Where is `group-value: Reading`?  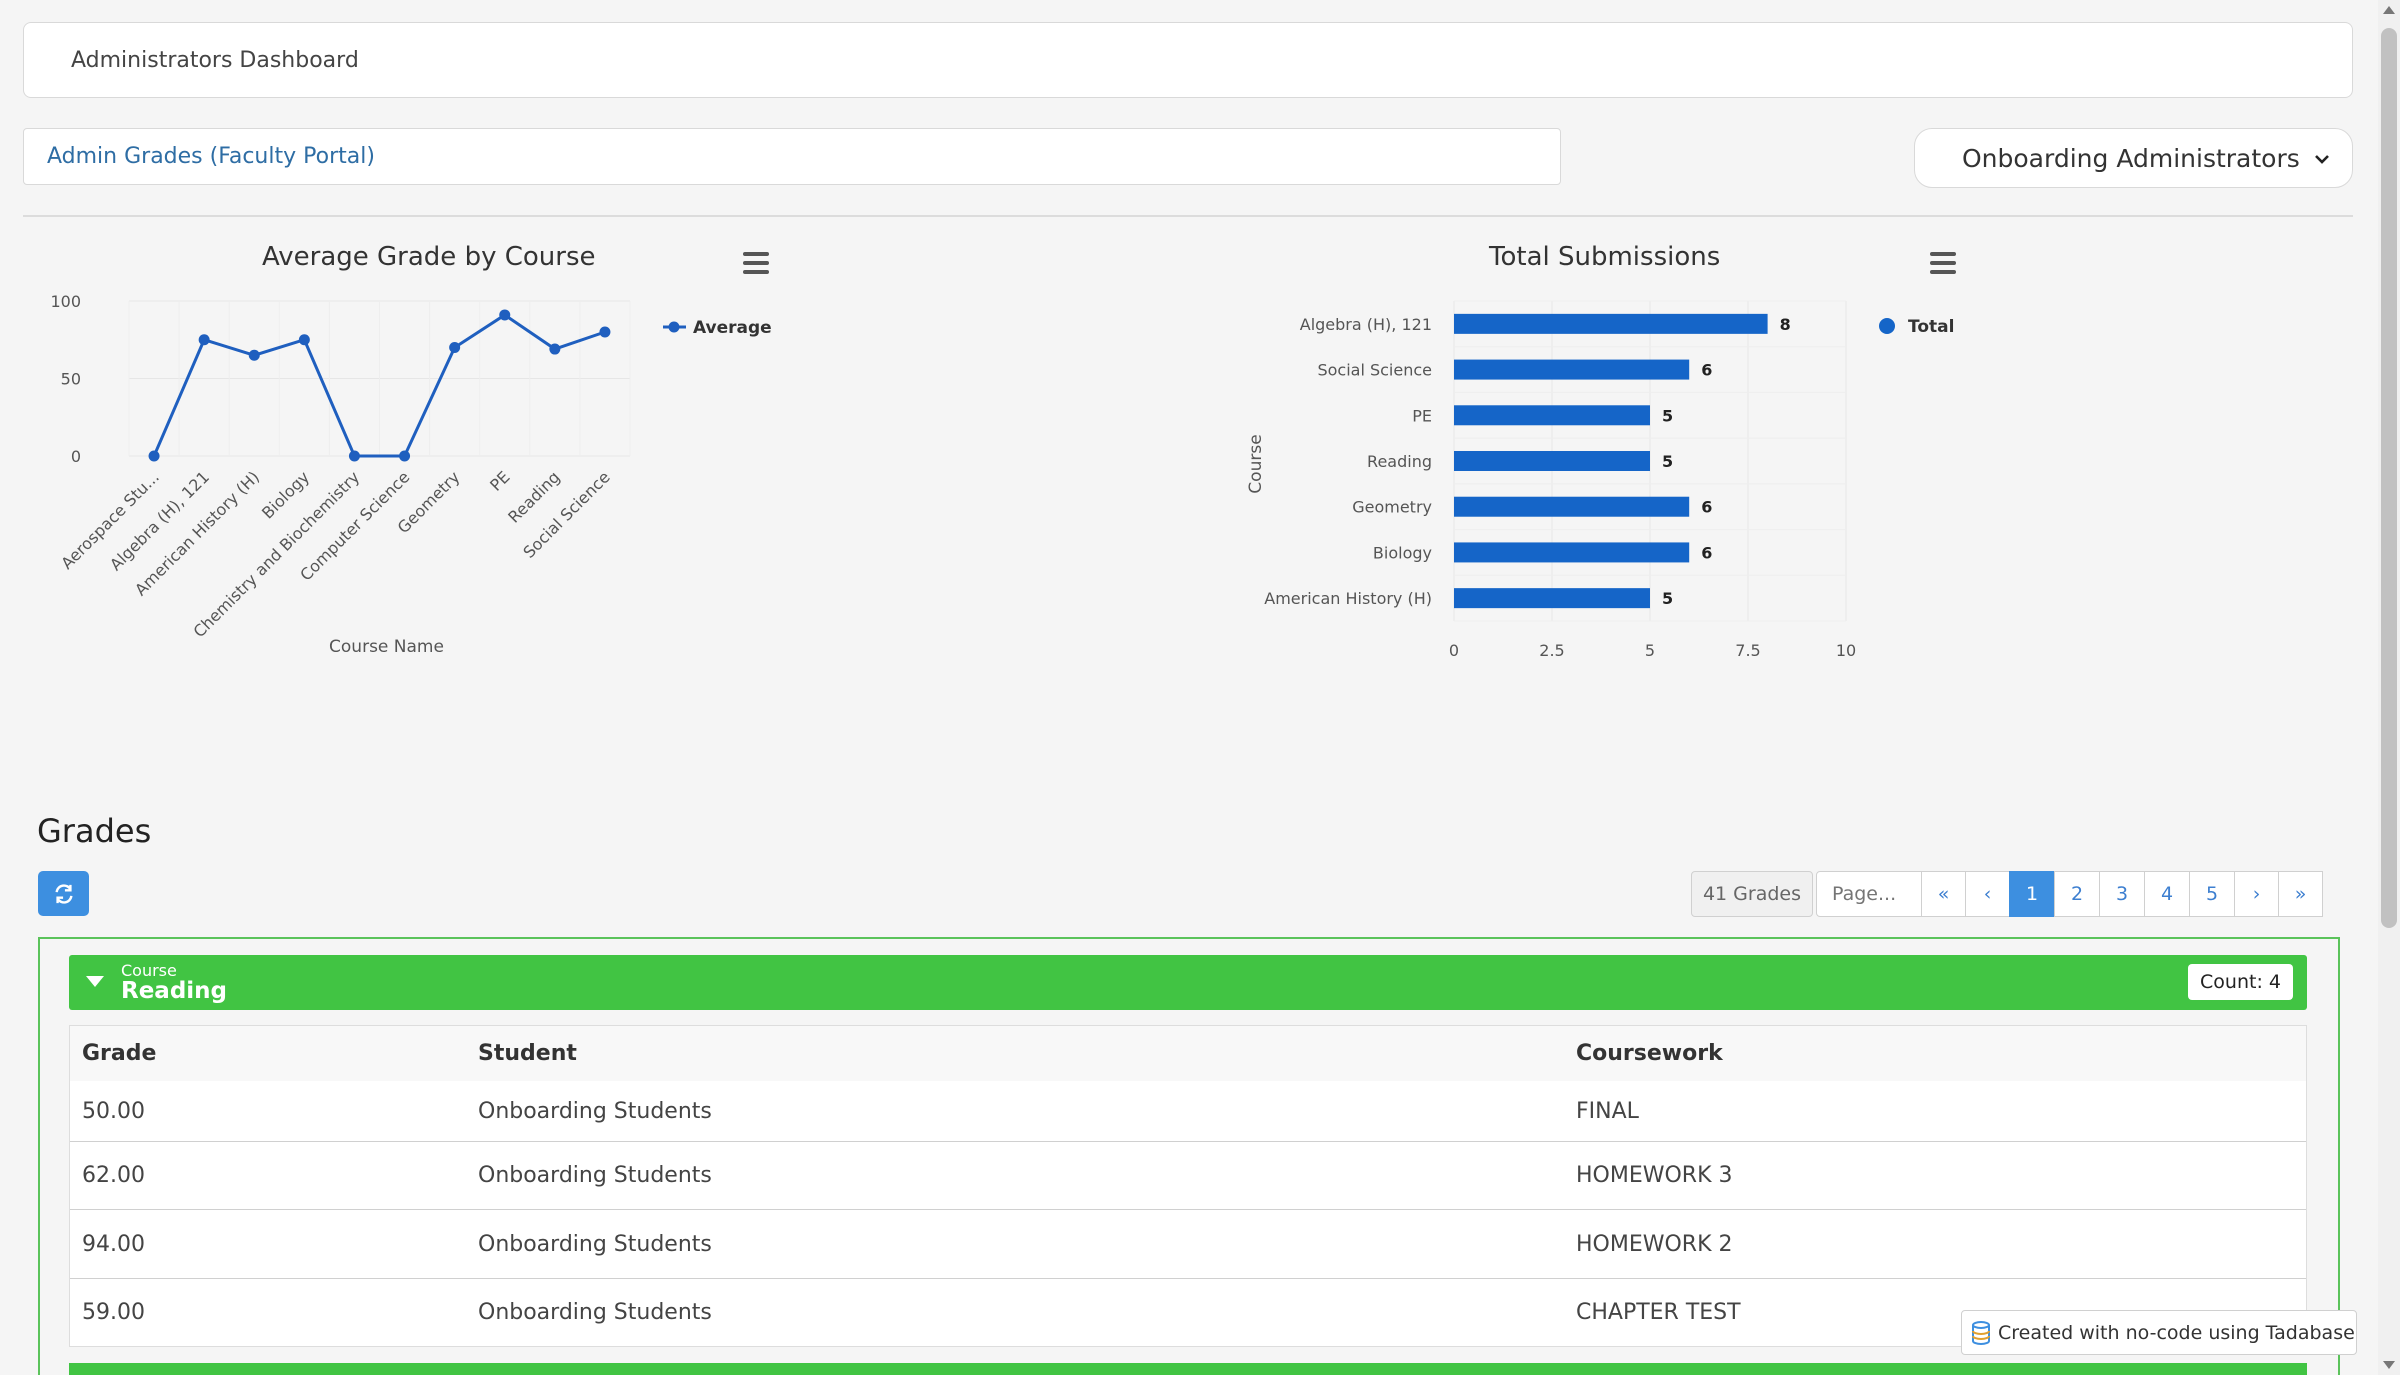 group-value: Reading is located at coordinates (174, 991).